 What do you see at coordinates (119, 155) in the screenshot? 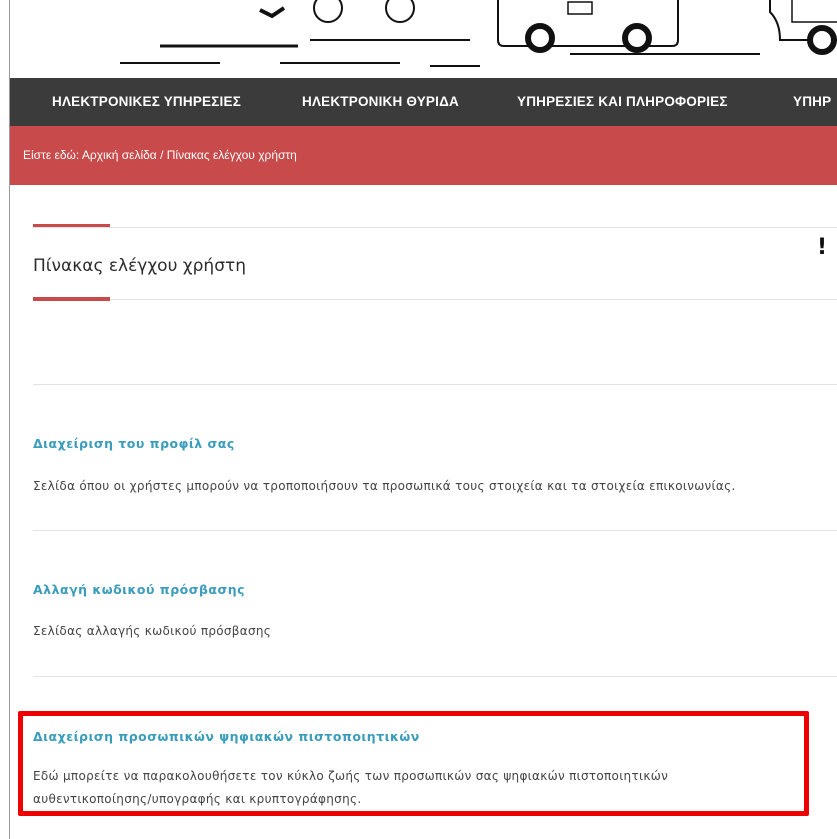
I see `breadcrumb-home-link: Αρχική σελίδα` at bounding box center [119, 155].